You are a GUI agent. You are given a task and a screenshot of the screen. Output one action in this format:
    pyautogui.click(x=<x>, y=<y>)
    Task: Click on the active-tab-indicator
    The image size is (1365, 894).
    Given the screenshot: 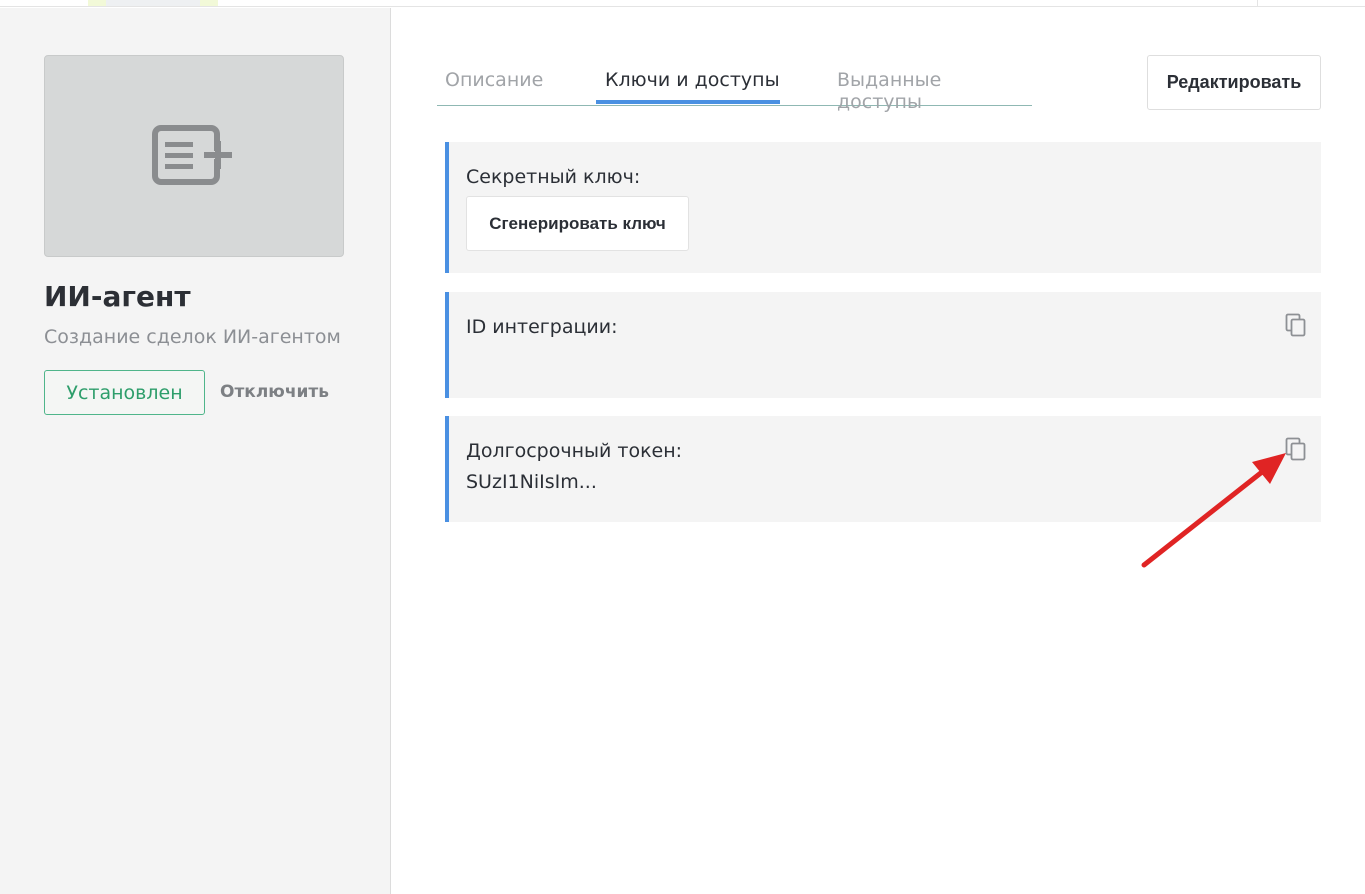 What is the action you would take?
    pyautogui.click(x=688, y=102)
    